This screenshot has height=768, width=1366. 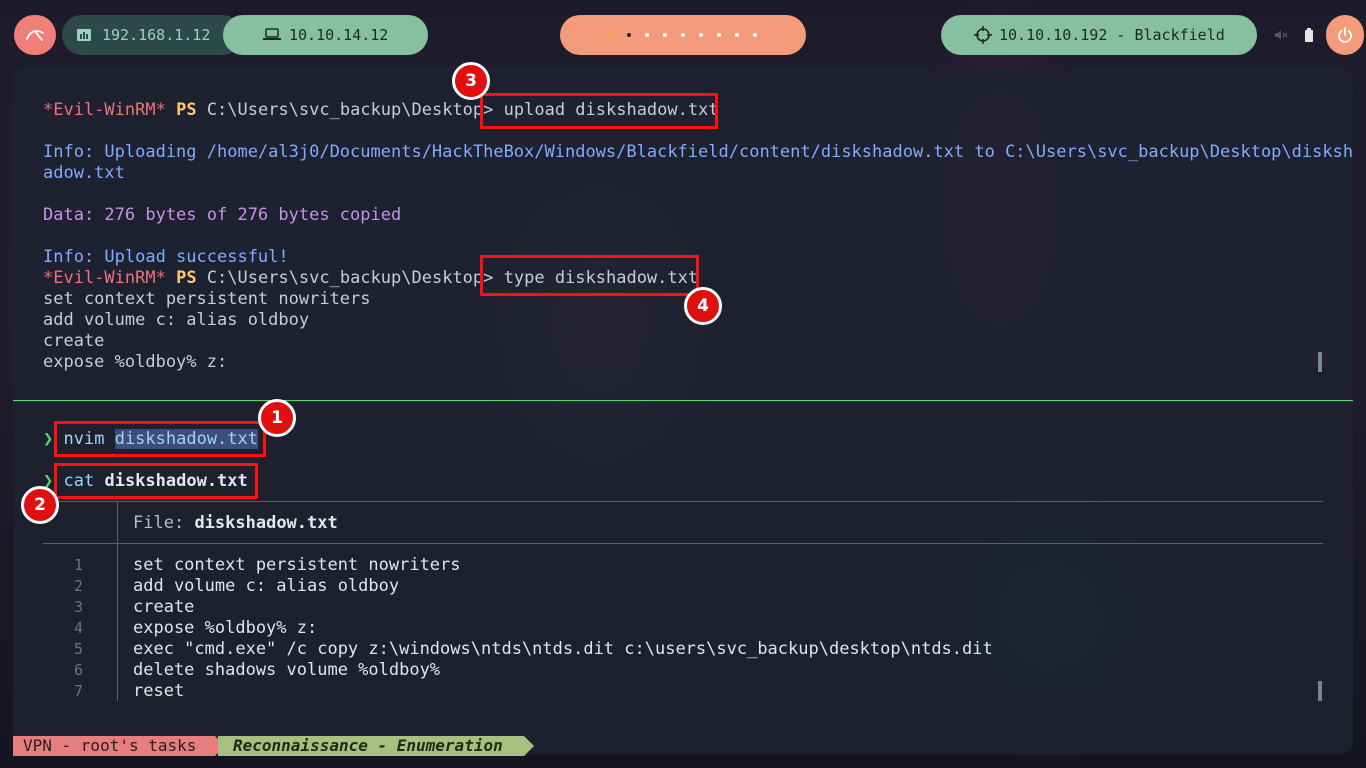 What do you see at coordinates (297, 565) in the screenshot?
I see `code-line: set context persistent nowriters` at bounding box center [297, 565].